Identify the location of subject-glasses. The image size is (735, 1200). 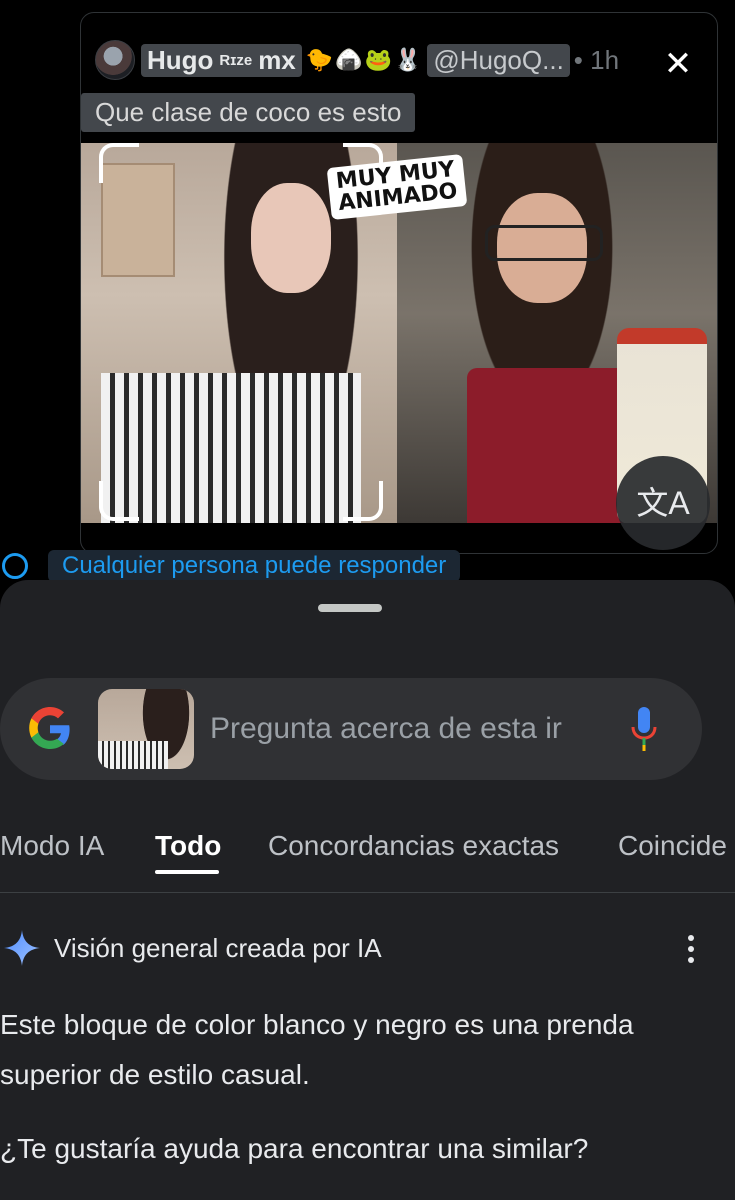
(544, 243).